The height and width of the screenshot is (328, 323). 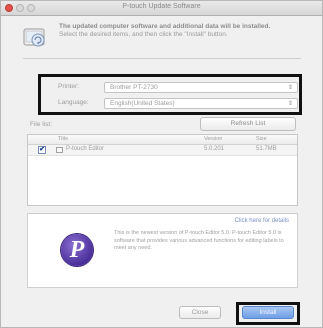 I want to click on row-version: 5.0.201, so click(x=214, y=149).